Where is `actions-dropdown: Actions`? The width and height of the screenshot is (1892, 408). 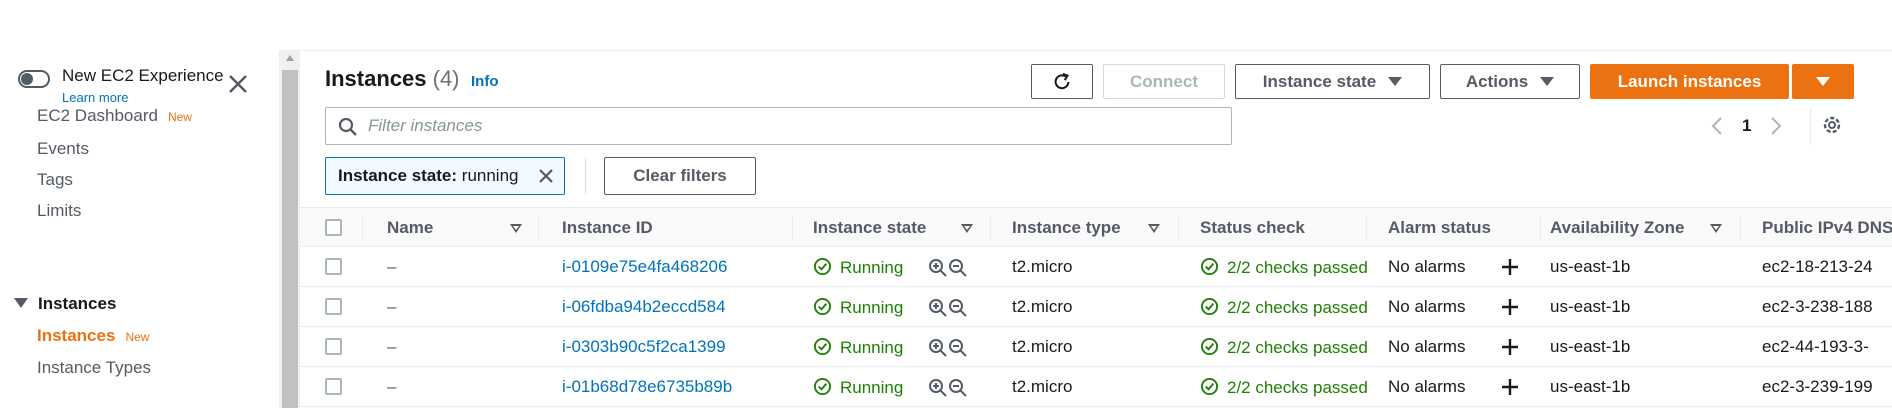
actions-dropdown: Actions is located at coordinates (1510, 81).